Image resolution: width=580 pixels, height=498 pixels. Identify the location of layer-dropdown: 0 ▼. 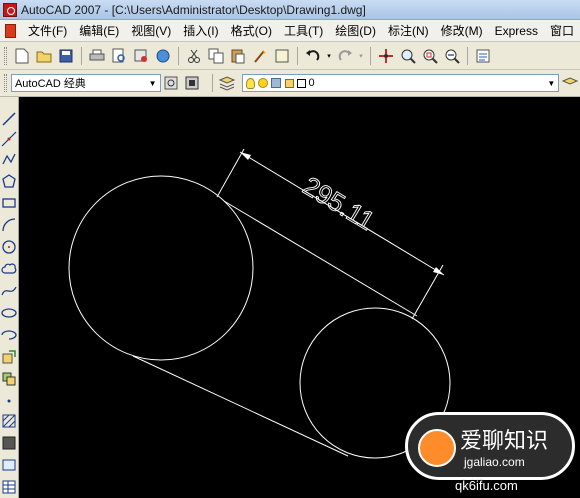
(400, 83).